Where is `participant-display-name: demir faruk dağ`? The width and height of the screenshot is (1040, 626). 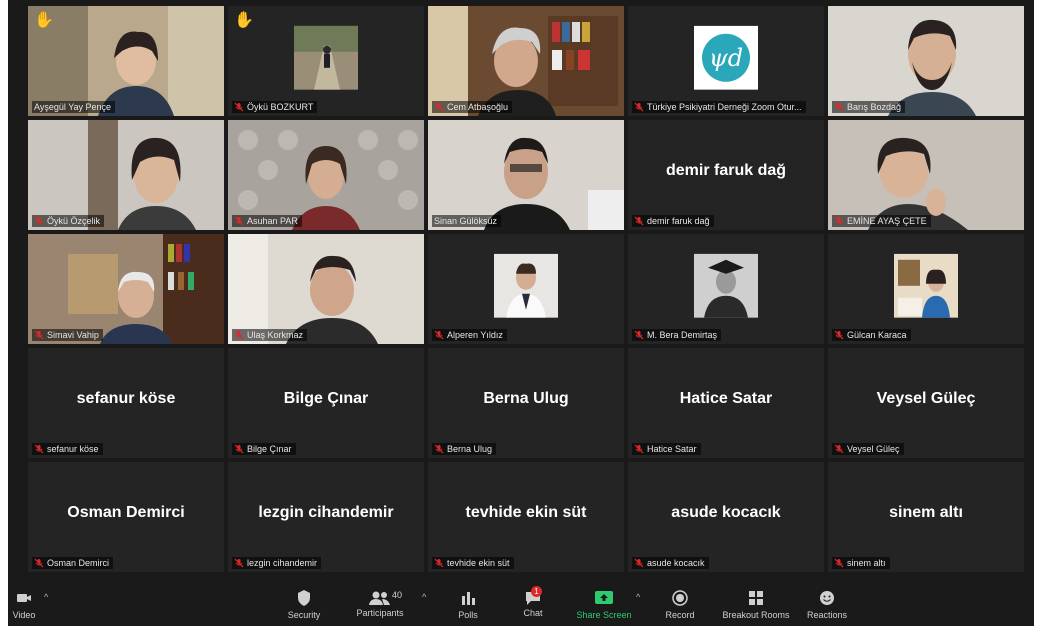 participant-display-name: demir faruk dağ is located at coordinates (726, 170).